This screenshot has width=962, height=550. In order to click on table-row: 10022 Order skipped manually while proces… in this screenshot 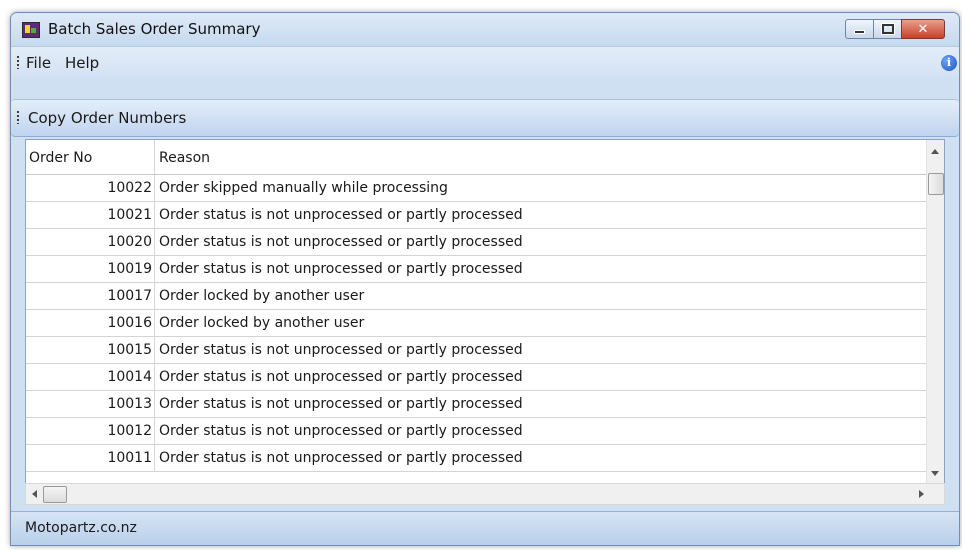, I will do `click(478, 188)`.